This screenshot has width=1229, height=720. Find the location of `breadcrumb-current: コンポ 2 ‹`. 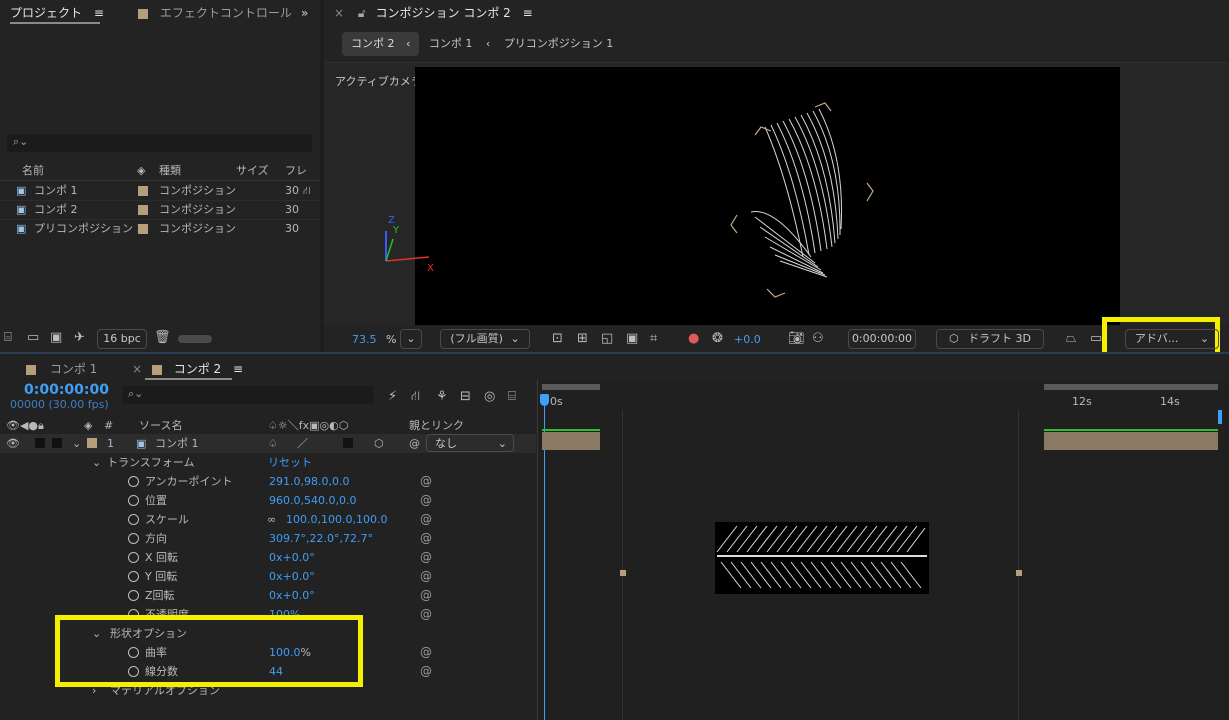

breadcrumb-current: コンポ 2 ‹ is located at coordinates (381, 44).